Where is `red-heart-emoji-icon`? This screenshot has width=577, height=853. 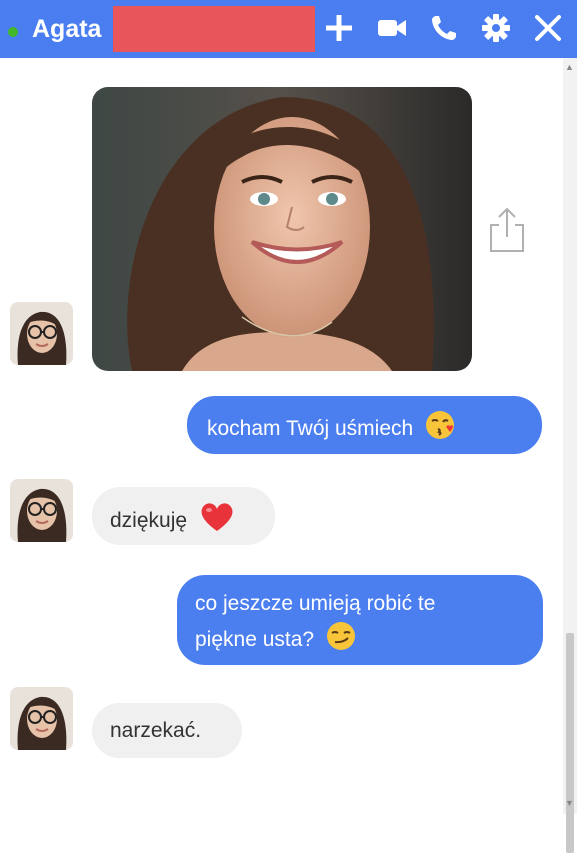
red-heart-emoji-icon is located at coordinates (217, 521).